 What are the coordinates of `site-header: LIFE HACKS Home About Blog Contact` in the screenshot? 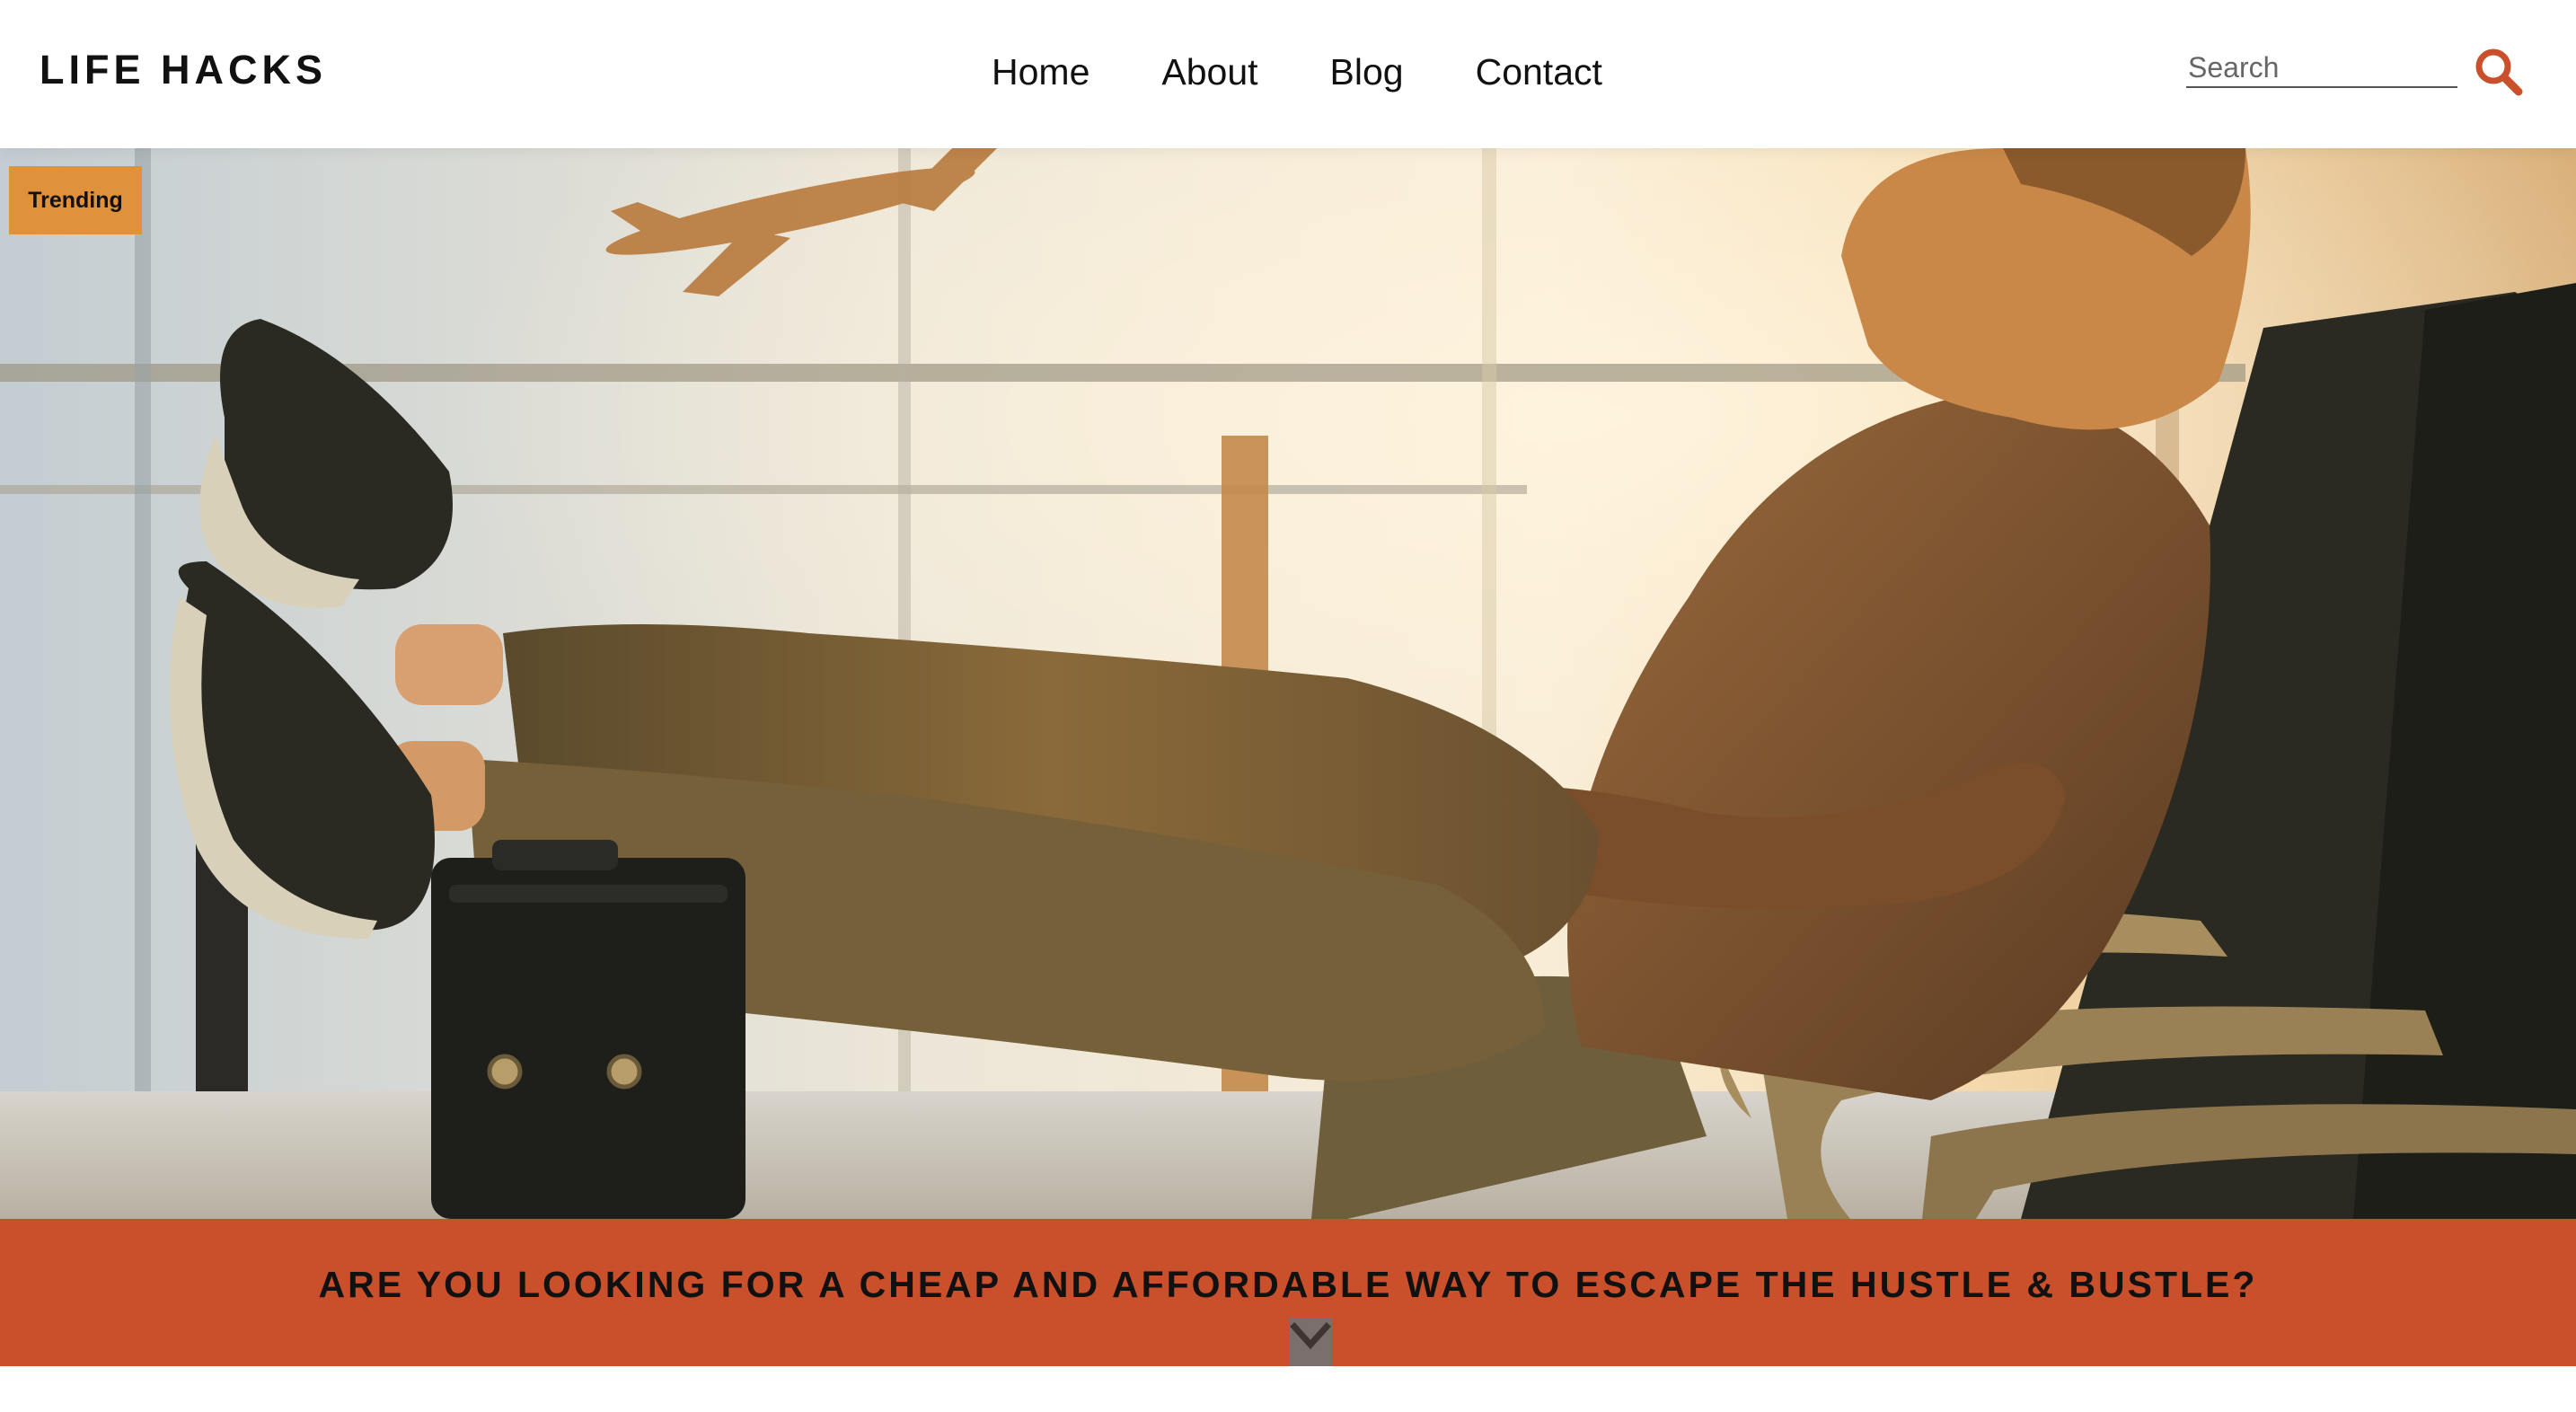 It's located at (1288, 74).